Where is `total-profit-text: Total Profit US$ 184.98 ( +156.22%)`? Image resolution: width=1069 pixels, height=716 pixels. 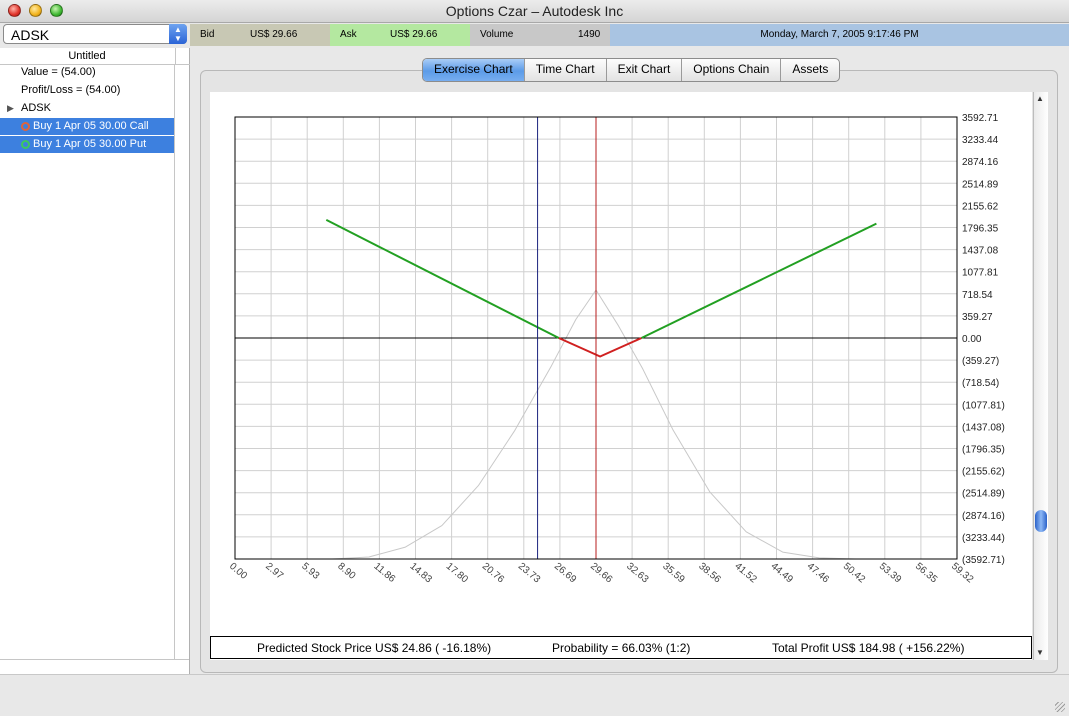 total-profit-text: Total Profit US$ 184.98 ( +156.22%) is located at coordinates (868, 648).